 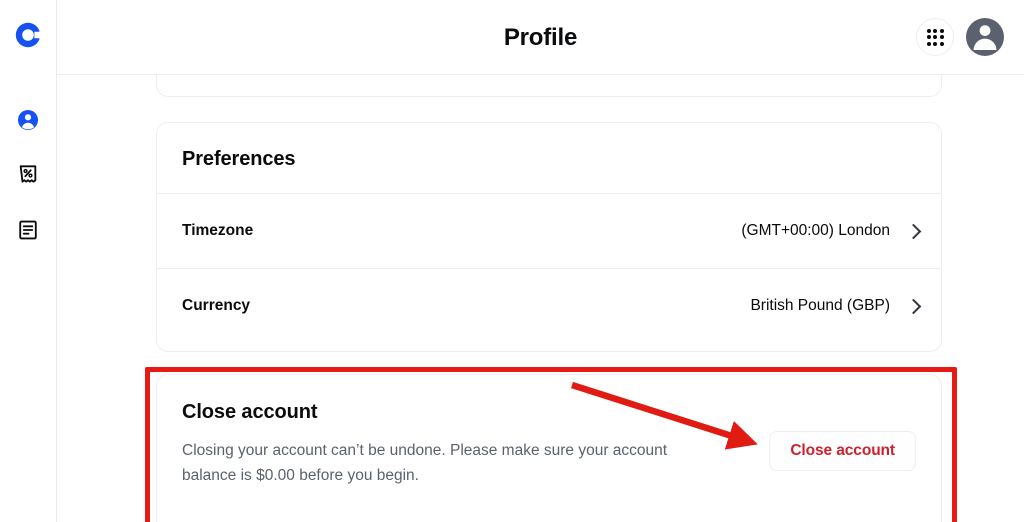 I want to click on row-right: British Pound (GBP), so click(x=836, y=306).